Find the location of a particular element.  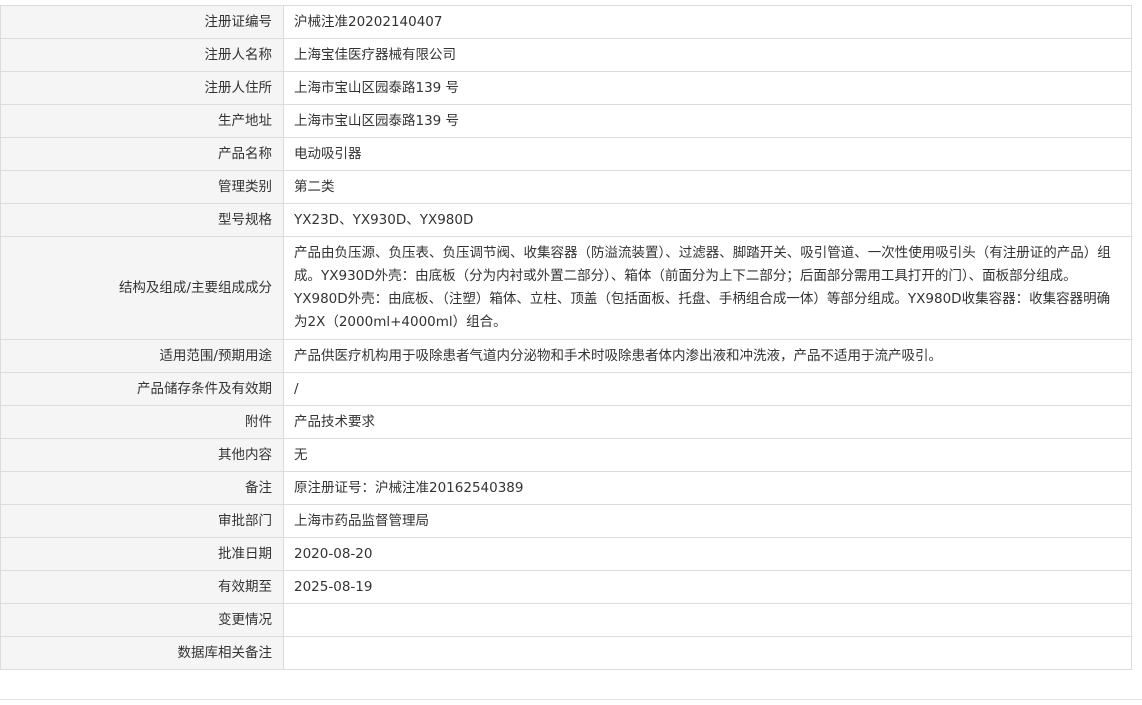

table-row: 产品名称 电动吸引器 is located at coordinates (566, 154).